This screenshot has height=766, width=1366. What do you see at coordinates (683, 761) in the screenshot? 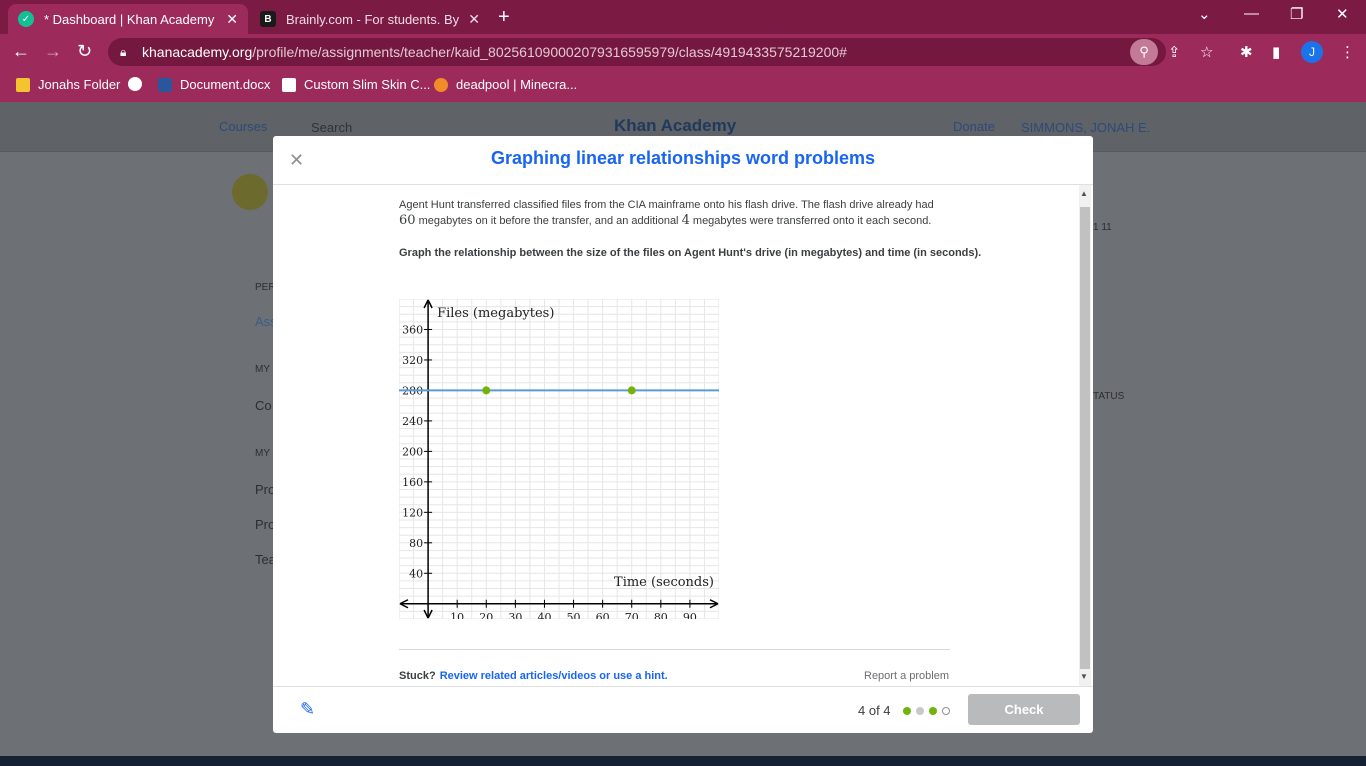
I see `taskbar-strip` at bounding box center [683, 761].